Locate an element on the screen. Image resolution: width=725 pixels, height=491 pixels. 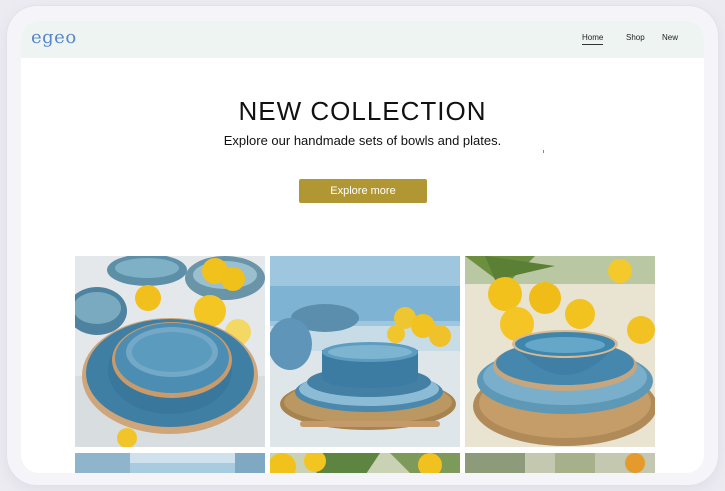
gallery-photo-lemon-branch is located at coordinates (365, 463).